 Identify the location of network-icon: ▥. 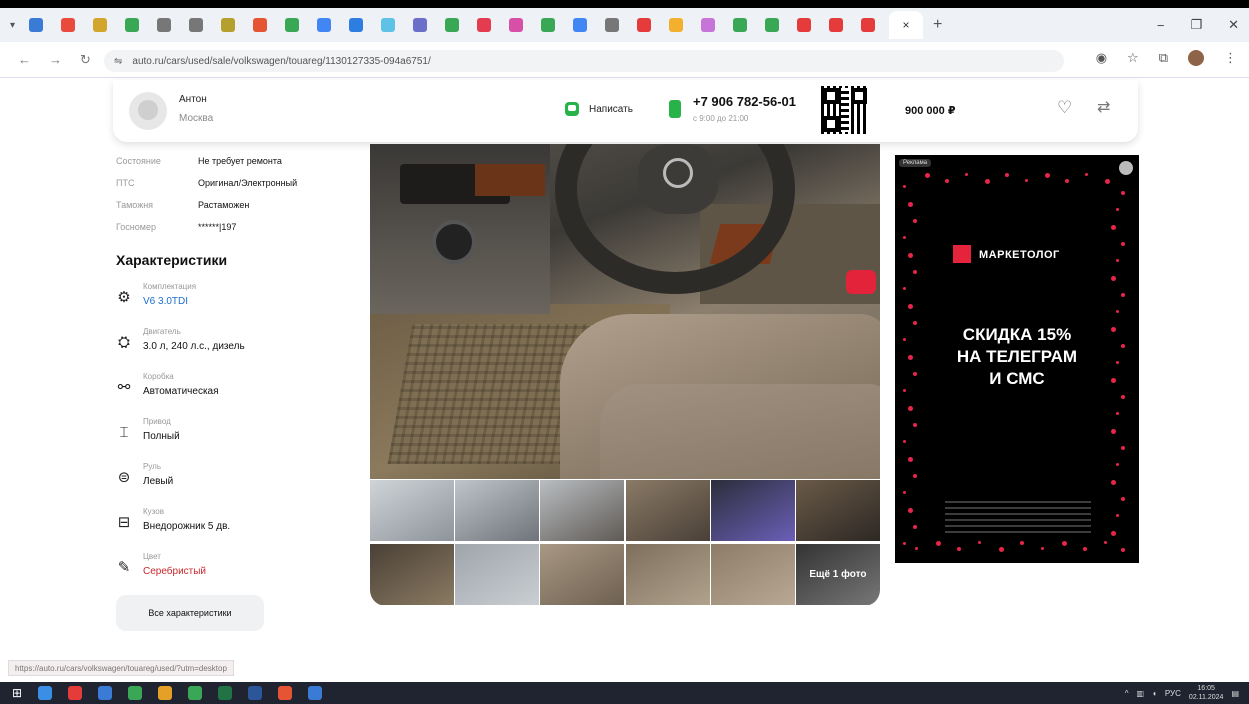
(1140, 693).